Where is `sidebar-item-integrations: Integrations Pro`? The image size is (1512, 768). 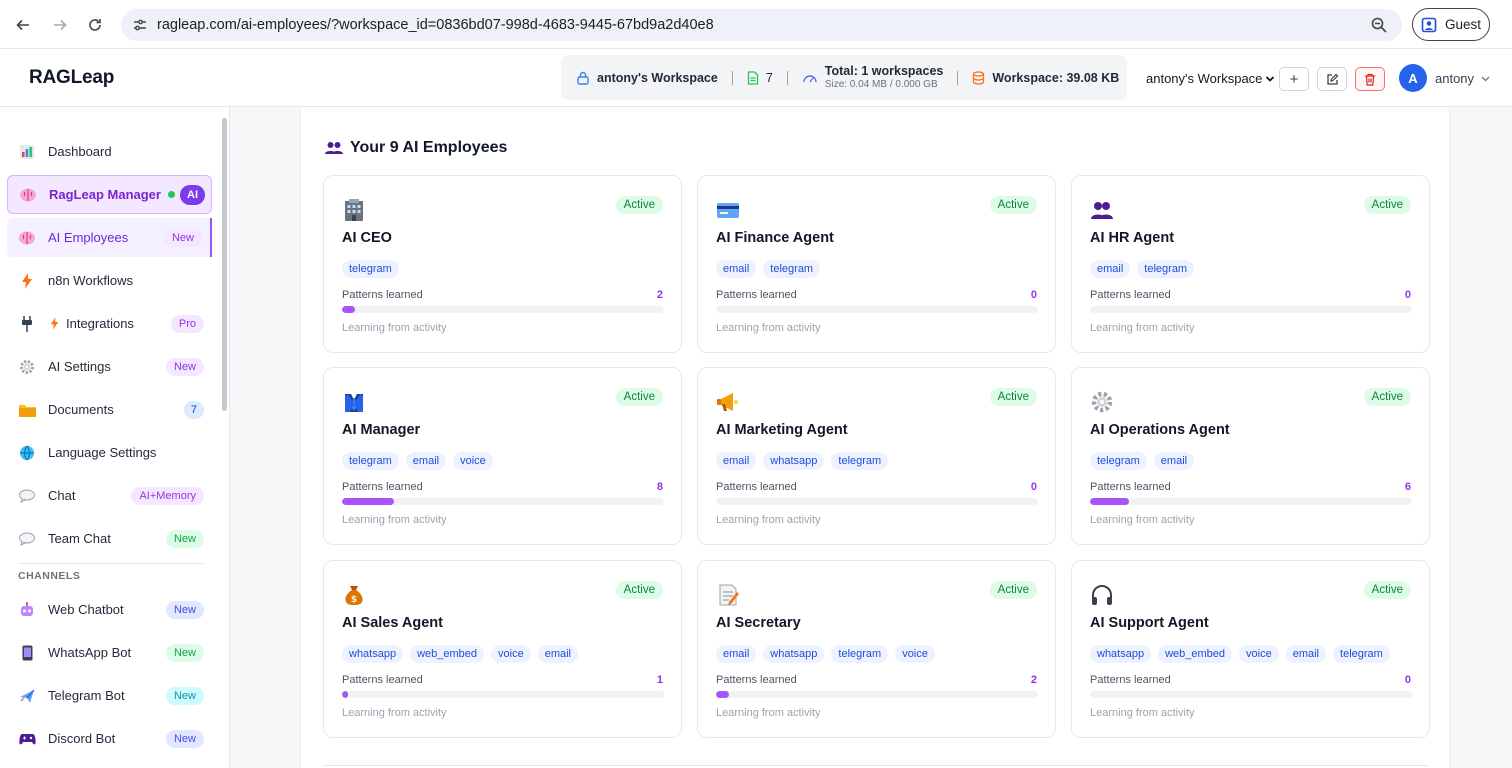 sidebar-item-integrations: Integrations Pro is located at coordinates (109, 323).